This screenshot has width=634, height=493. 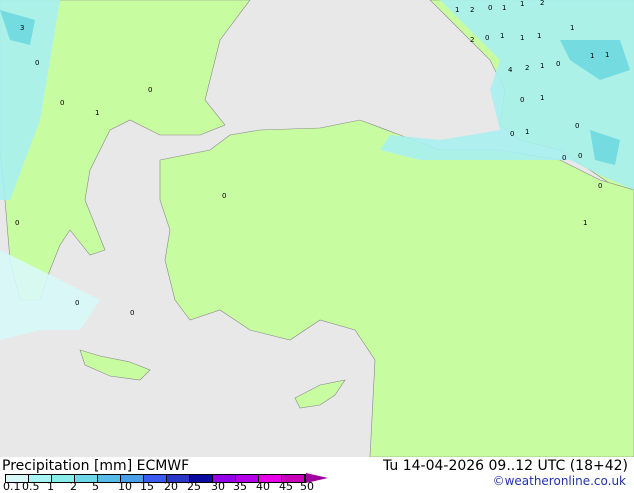 I want to click on map-title: Precipitation [mm] ECMWF, so click(x=96, y=466).